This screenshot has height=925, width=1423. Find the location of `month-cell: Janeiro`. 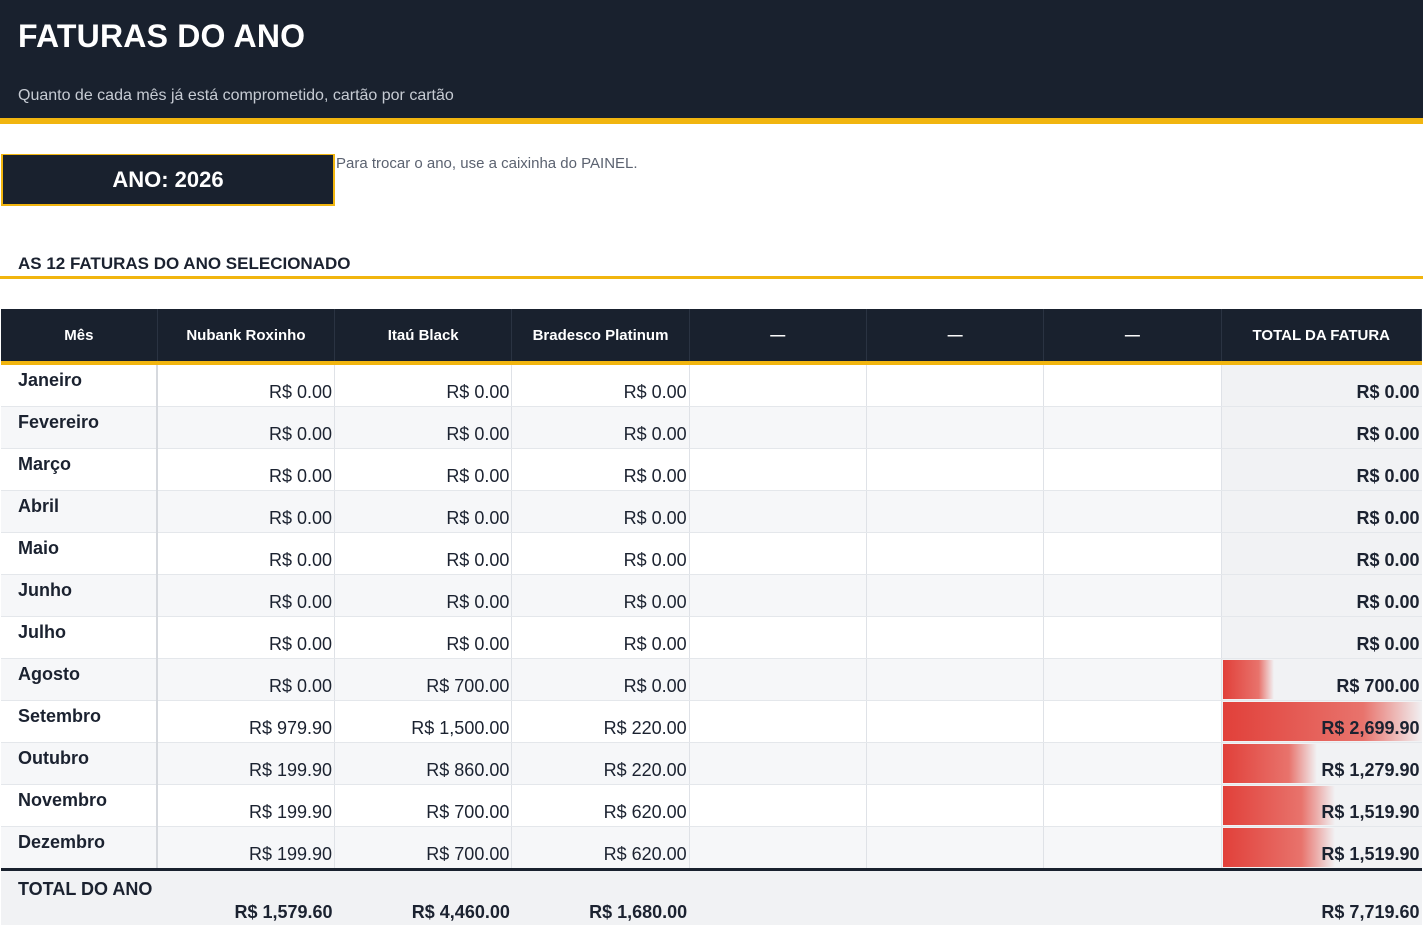

month-cell: Janeiro is located at coordinates (79, 385).